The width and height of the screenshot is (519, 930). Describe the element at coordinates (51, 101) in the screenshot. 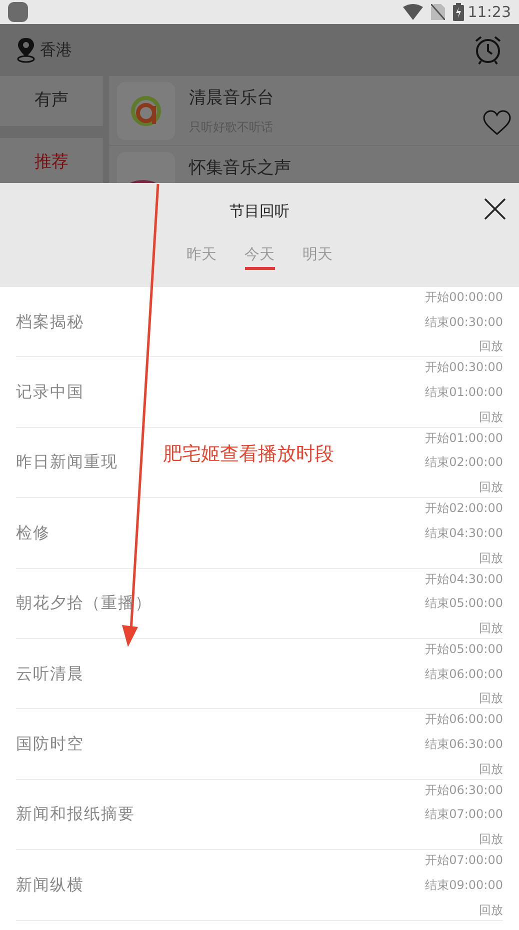

I see `category-tab: 有声` at that location.